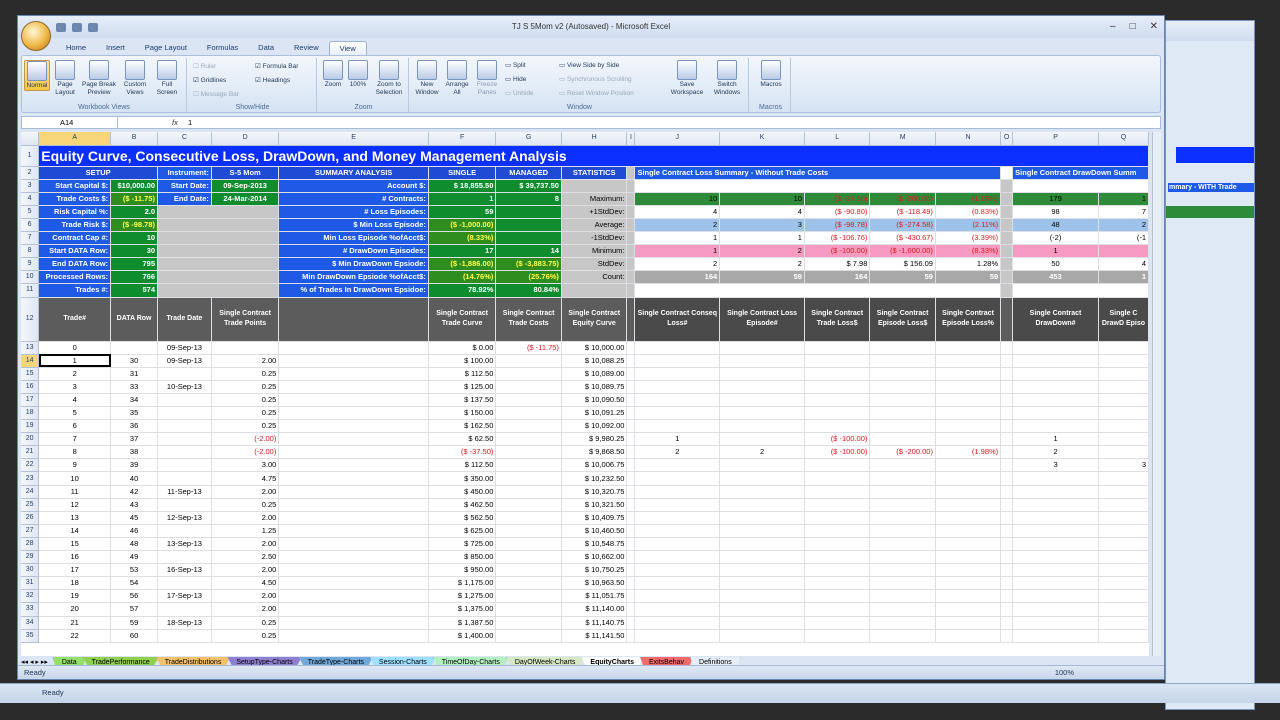 This screenshot has width=1280, height=720. What do you see at coordinates (528, 186) in the screenshot?
I see `summary-managed: $ 39,737.50` at bounding box center [528, 186].